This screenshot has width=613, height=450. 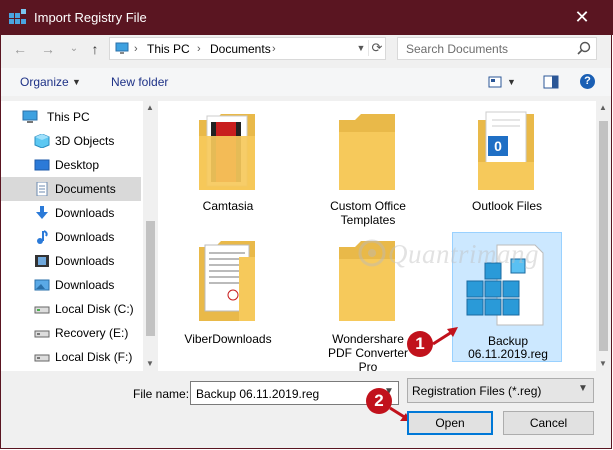 I want to click on sidebar-item-desktop: Desktop, so click(x=71, y=165).